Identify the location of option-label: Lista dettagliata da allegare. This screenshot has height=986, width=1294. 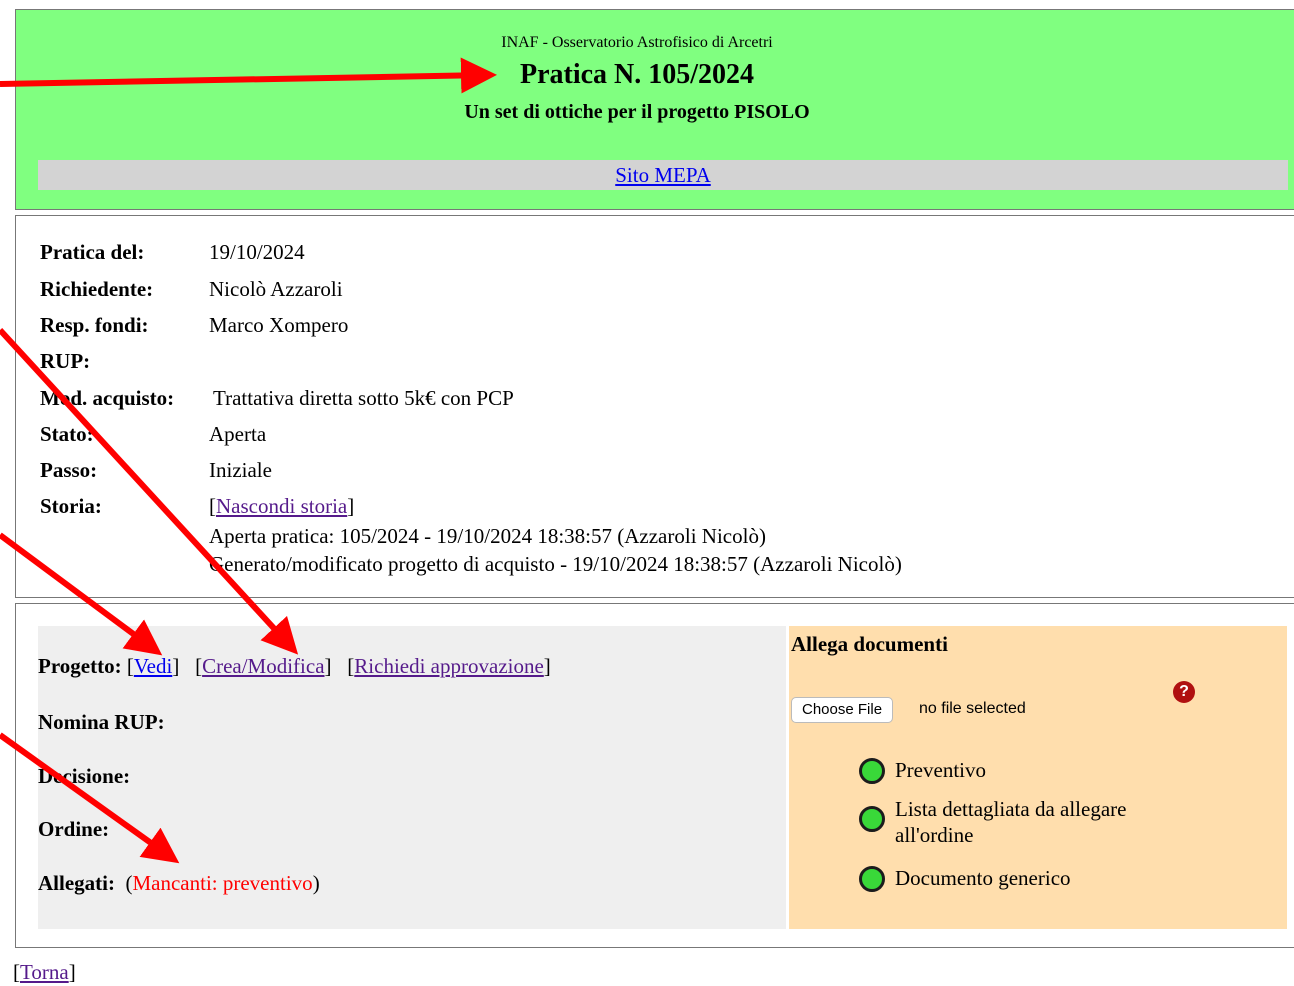
(1011, 809).